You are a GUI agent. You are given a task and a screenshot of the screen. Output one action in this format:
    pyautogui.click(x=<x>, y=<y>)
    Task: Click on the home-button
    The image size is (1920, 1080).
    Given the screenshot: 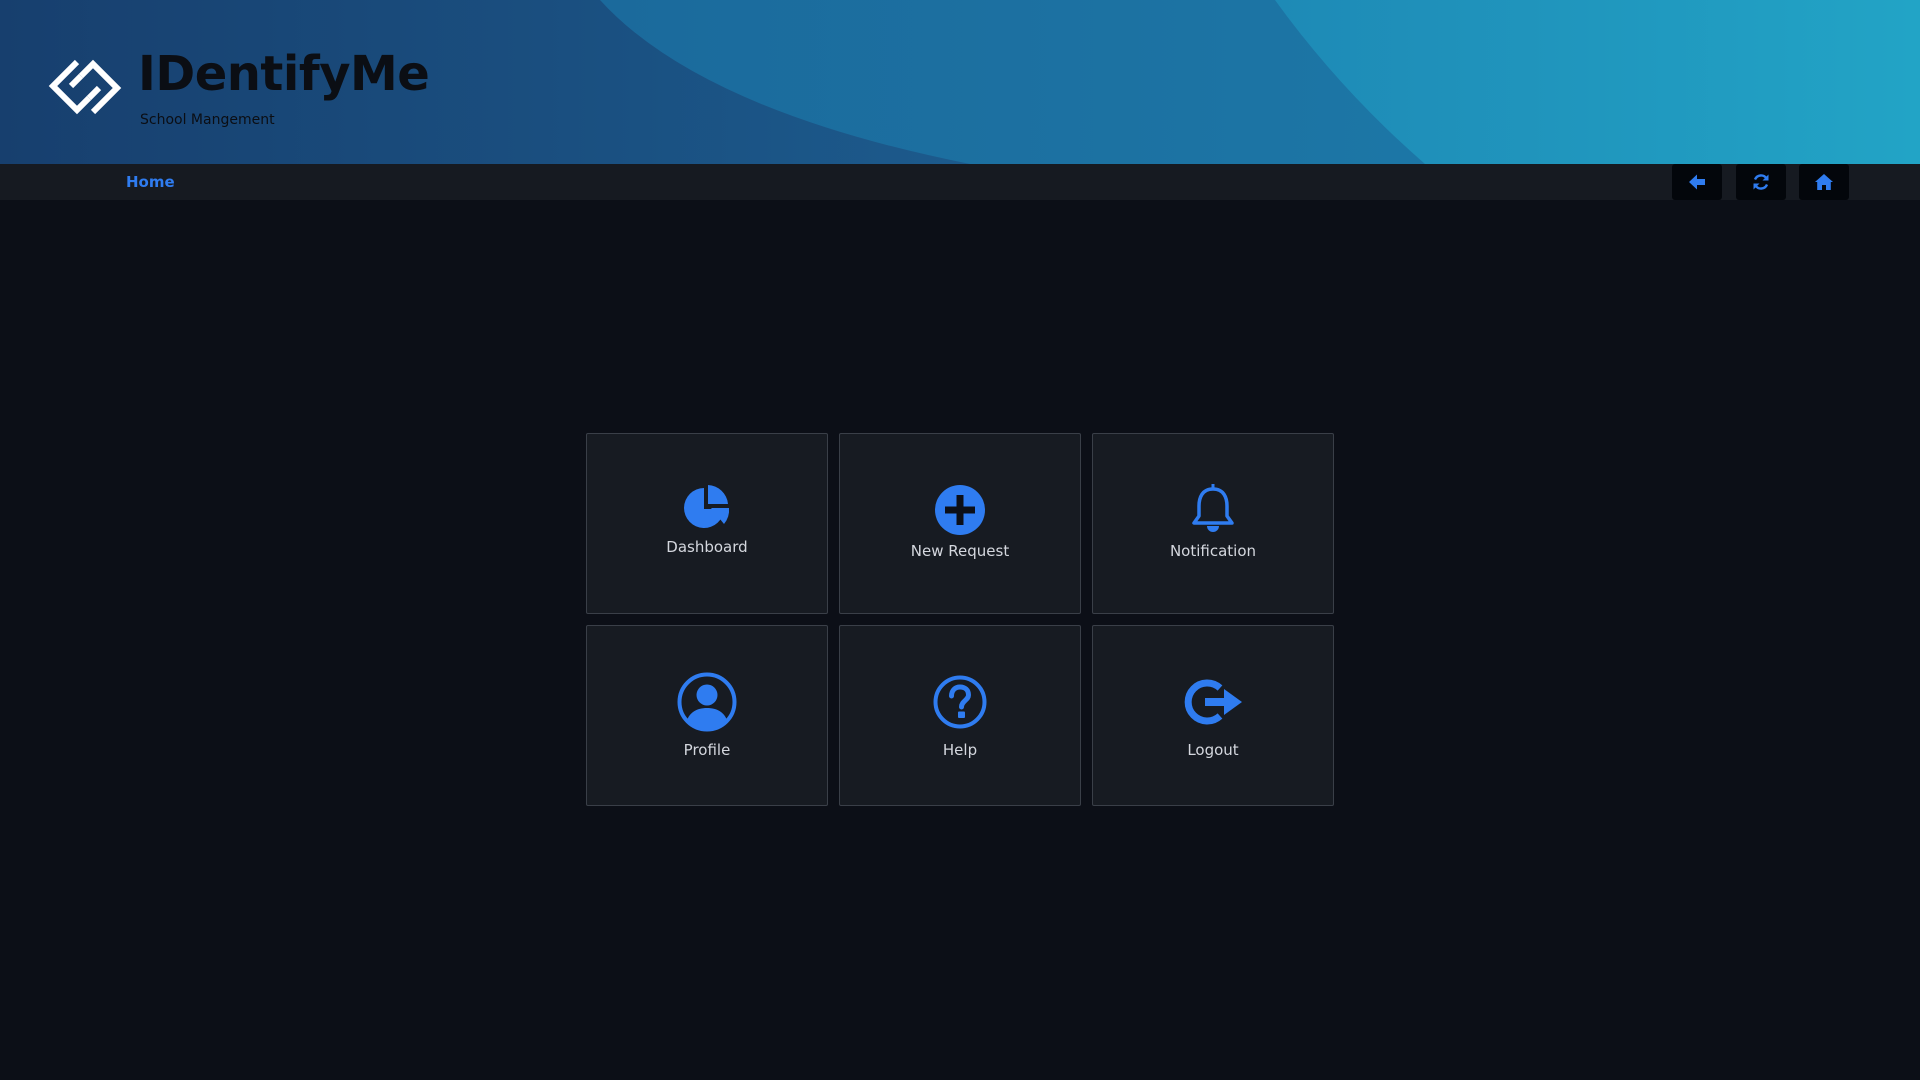 What is the action you would take?
    pyautogui.click(x=1824, y=182)
    